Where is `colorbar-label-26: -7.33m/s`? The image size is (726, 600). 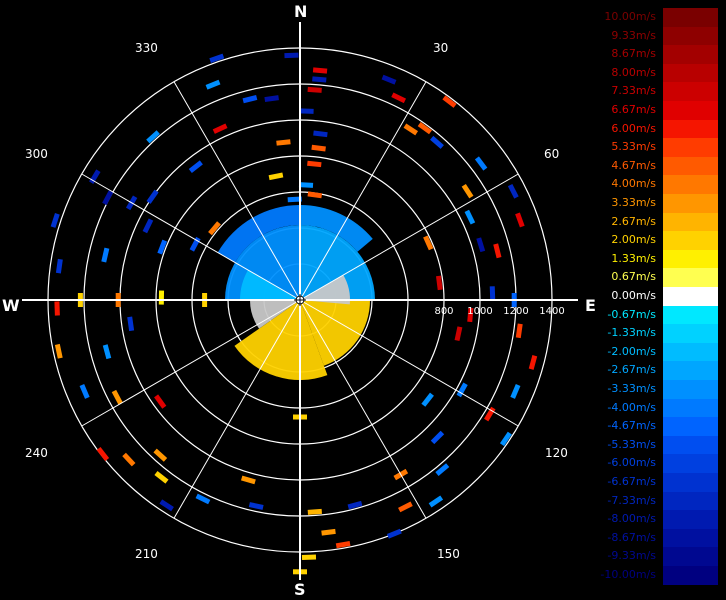
colorbar-label-26: -7.33m/s is located at coordinates (631, 500).